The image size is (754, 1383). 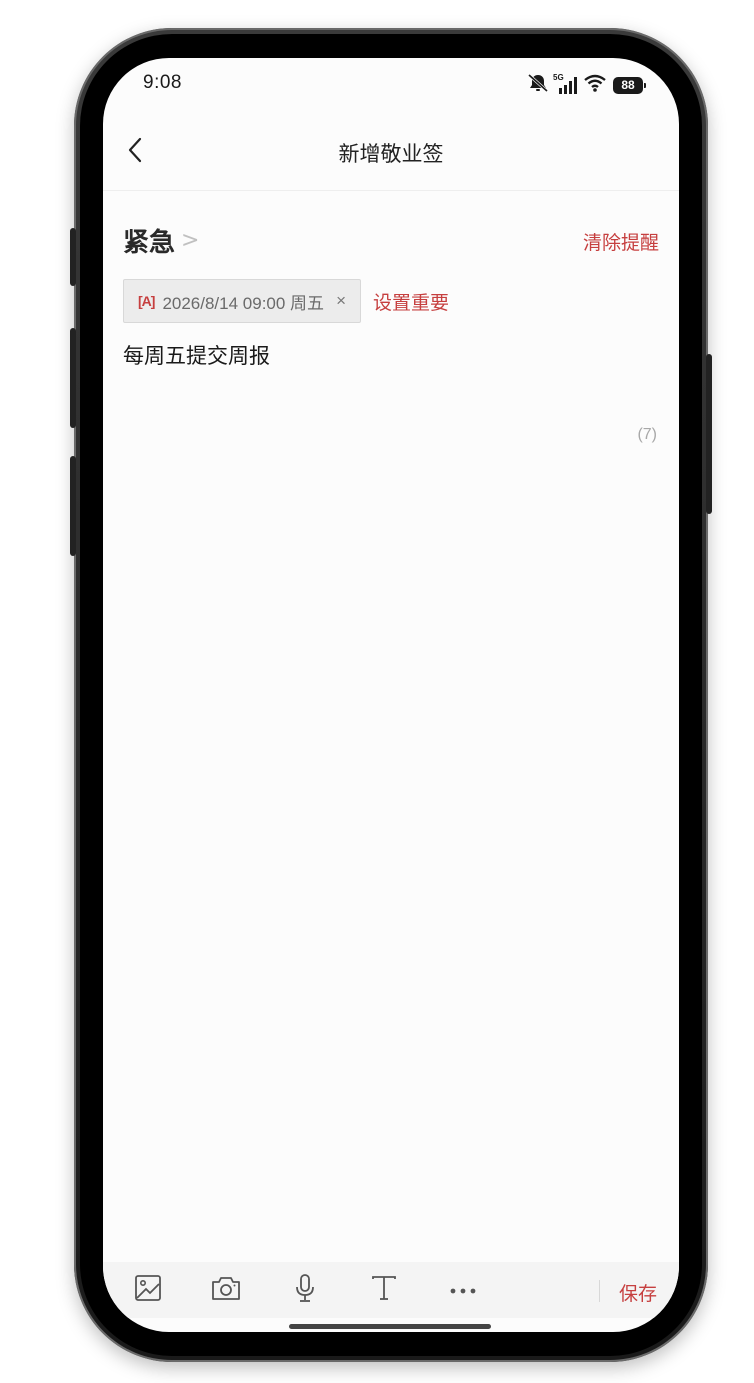 I want to click on image-button, so click(x=148, y=1290).